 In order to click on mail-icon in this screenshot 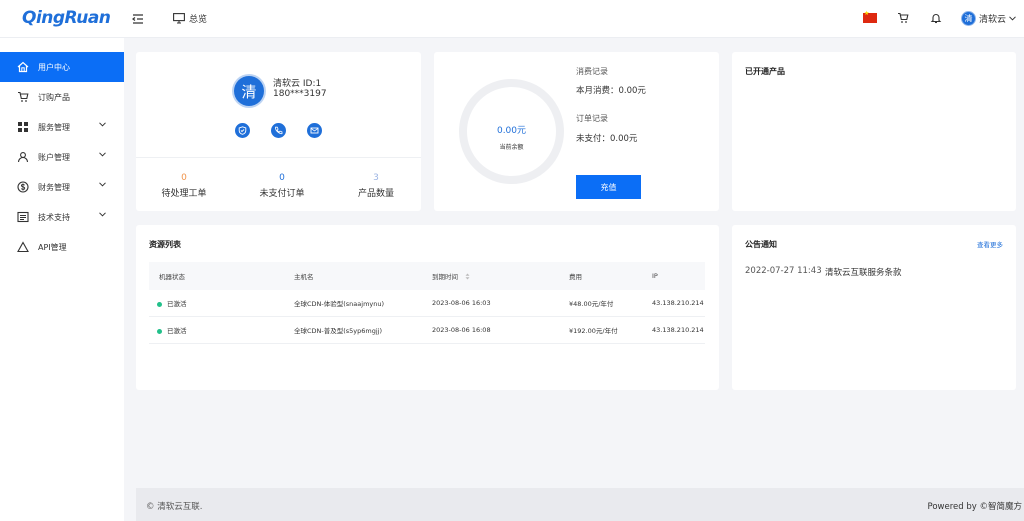, I will do `click(314, 130)`.